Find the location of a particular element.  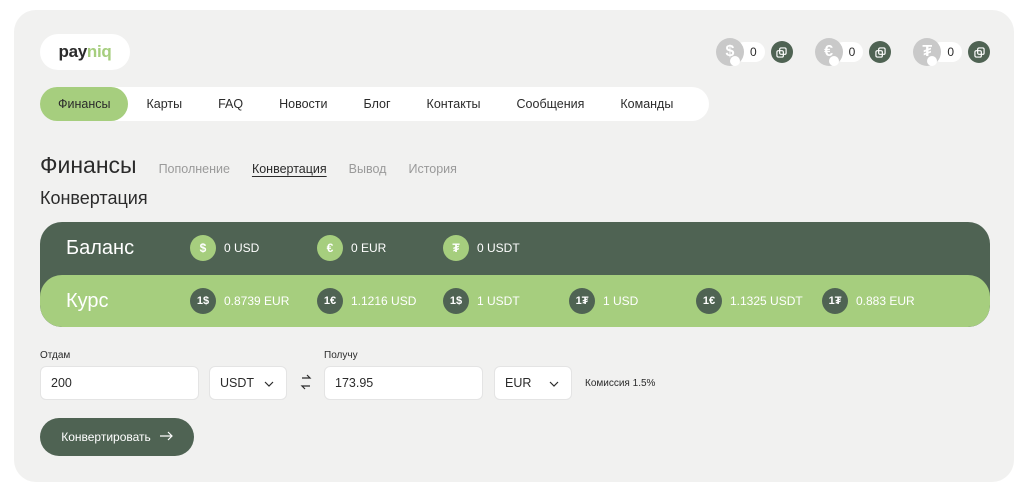

rate-item: 1$ 1 USDT is located at coordinates (481, 301).